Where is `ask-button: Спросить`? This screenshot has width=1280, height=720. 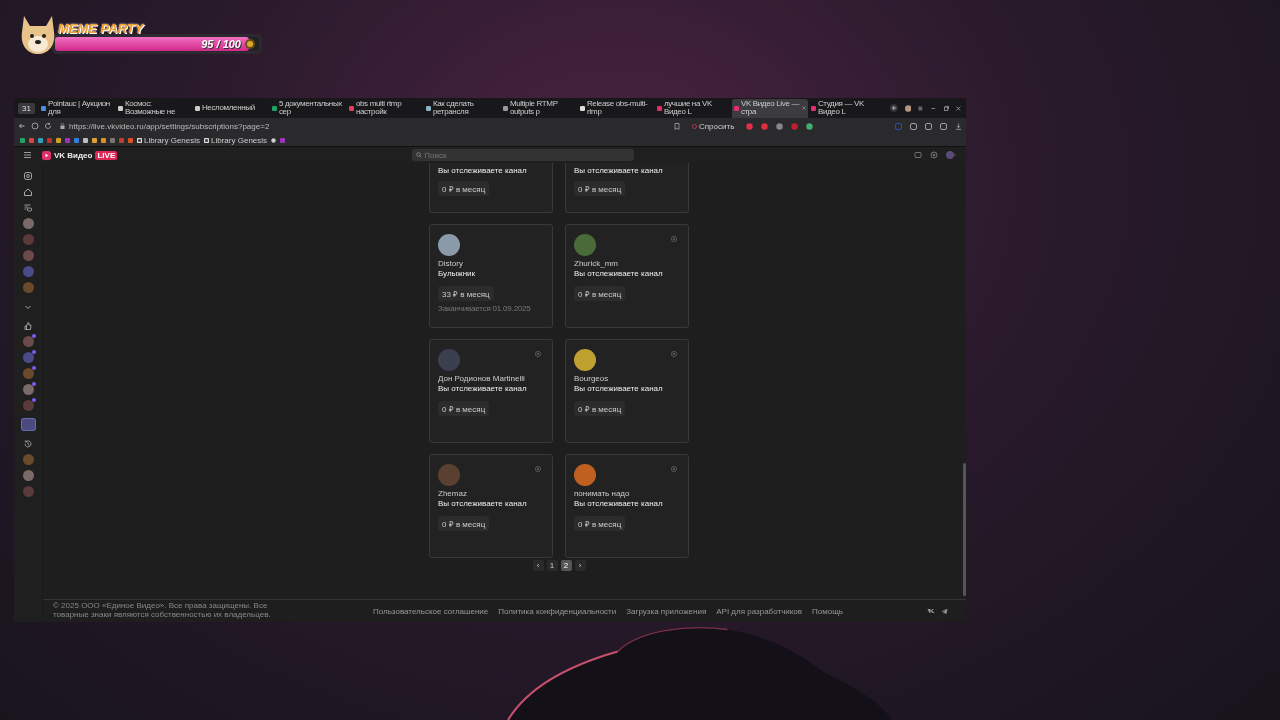 ask-button: Спросить is located at coordinates (713, 126).